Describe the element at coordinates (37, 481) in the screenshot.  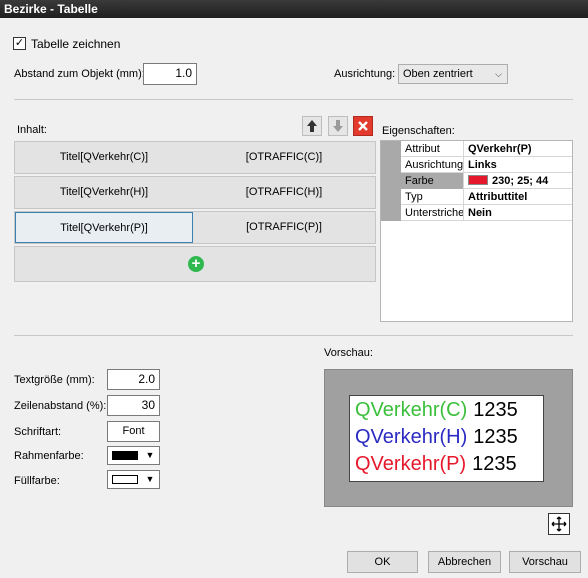
I see `fill-color-label: Füllfarbe:` at that location.